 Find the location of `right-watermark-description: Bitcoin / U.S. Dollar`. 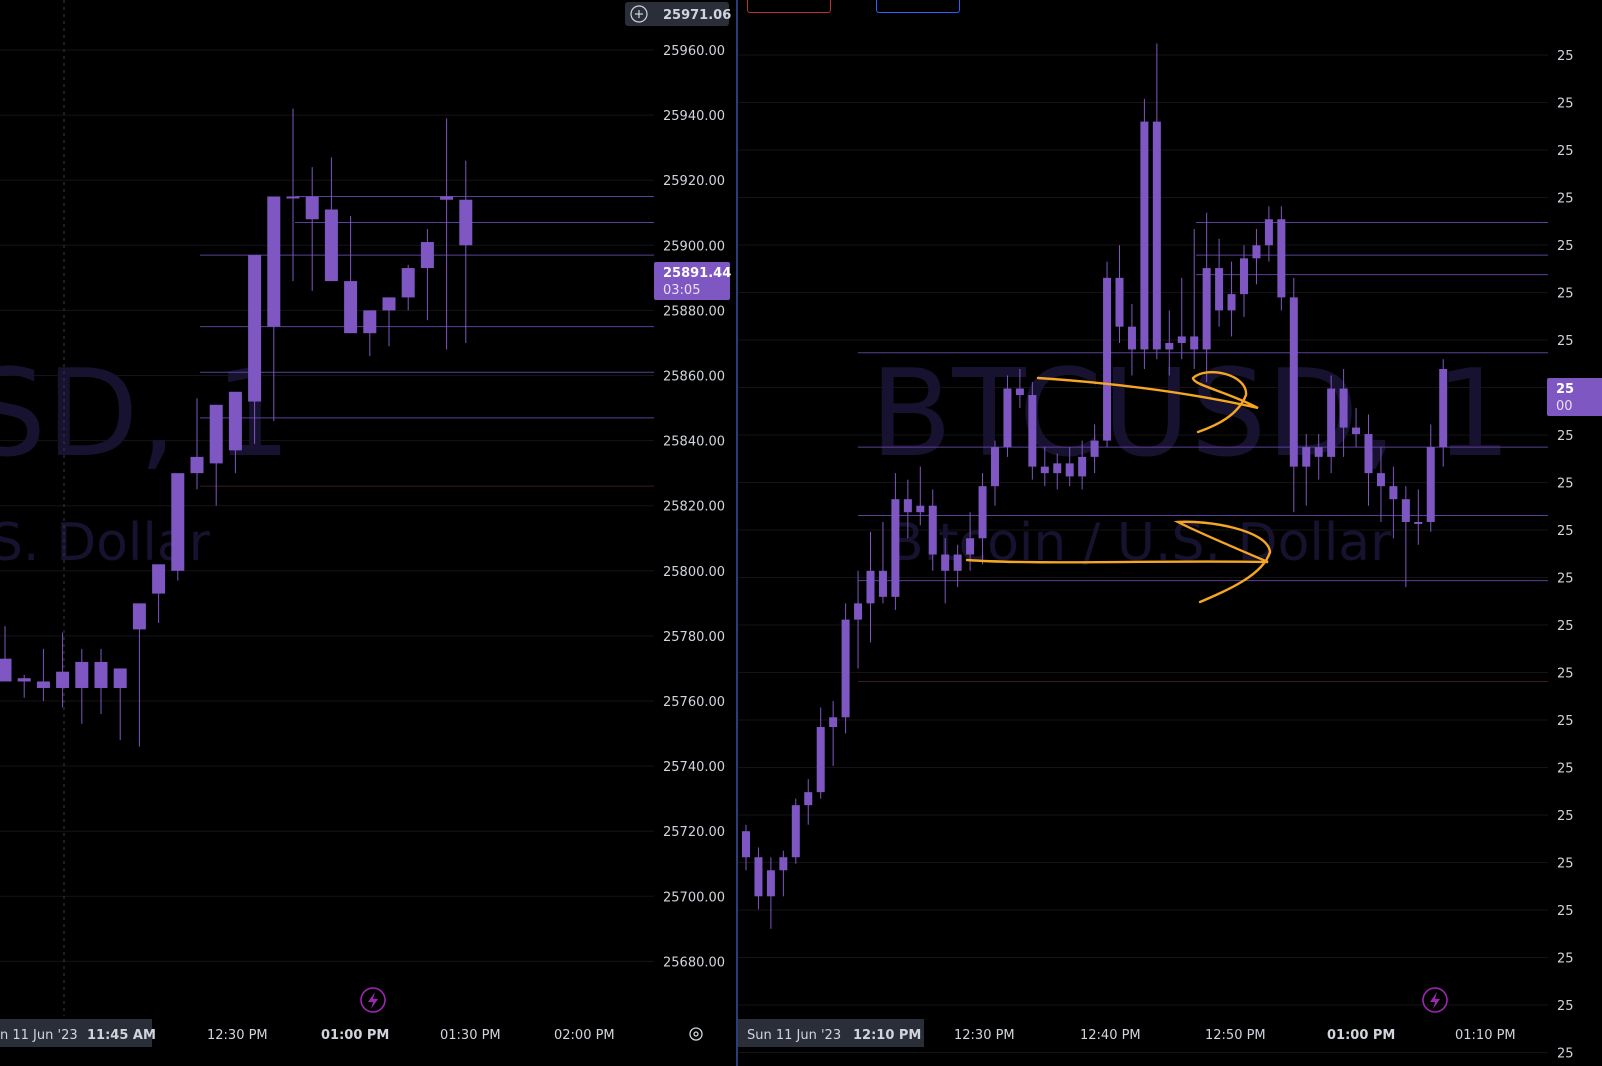

right-watermark-description: Bitcoin / U.S. Dollar is located at coordinates (1140, 543).